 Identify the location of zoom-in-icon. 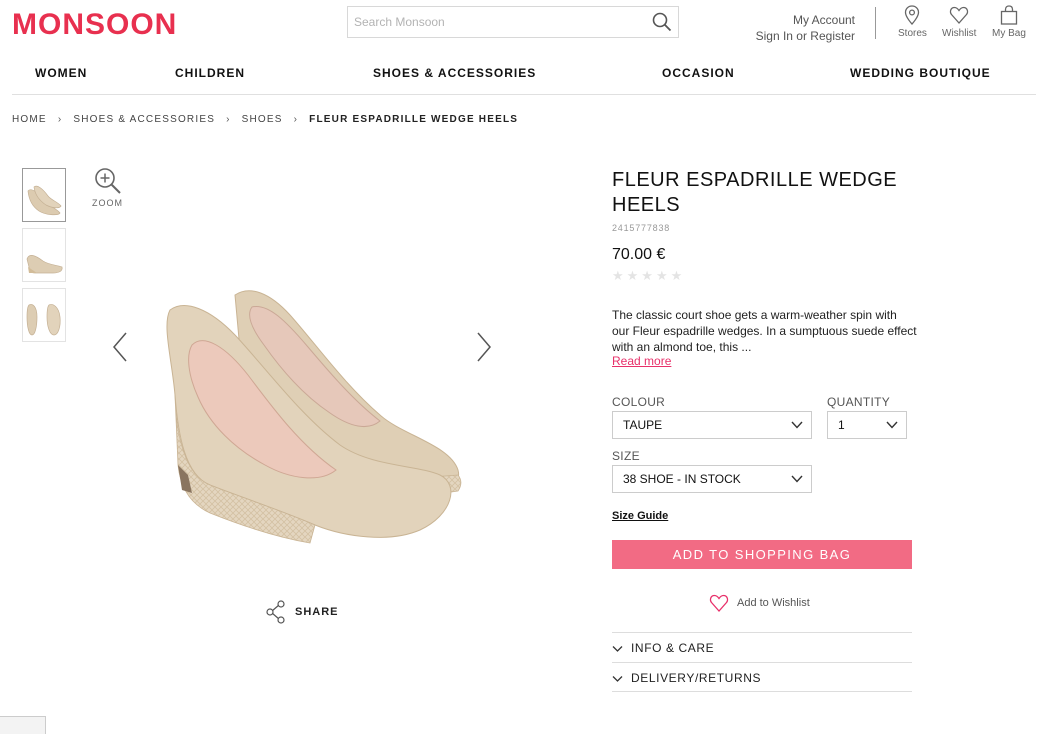
(107, 181).